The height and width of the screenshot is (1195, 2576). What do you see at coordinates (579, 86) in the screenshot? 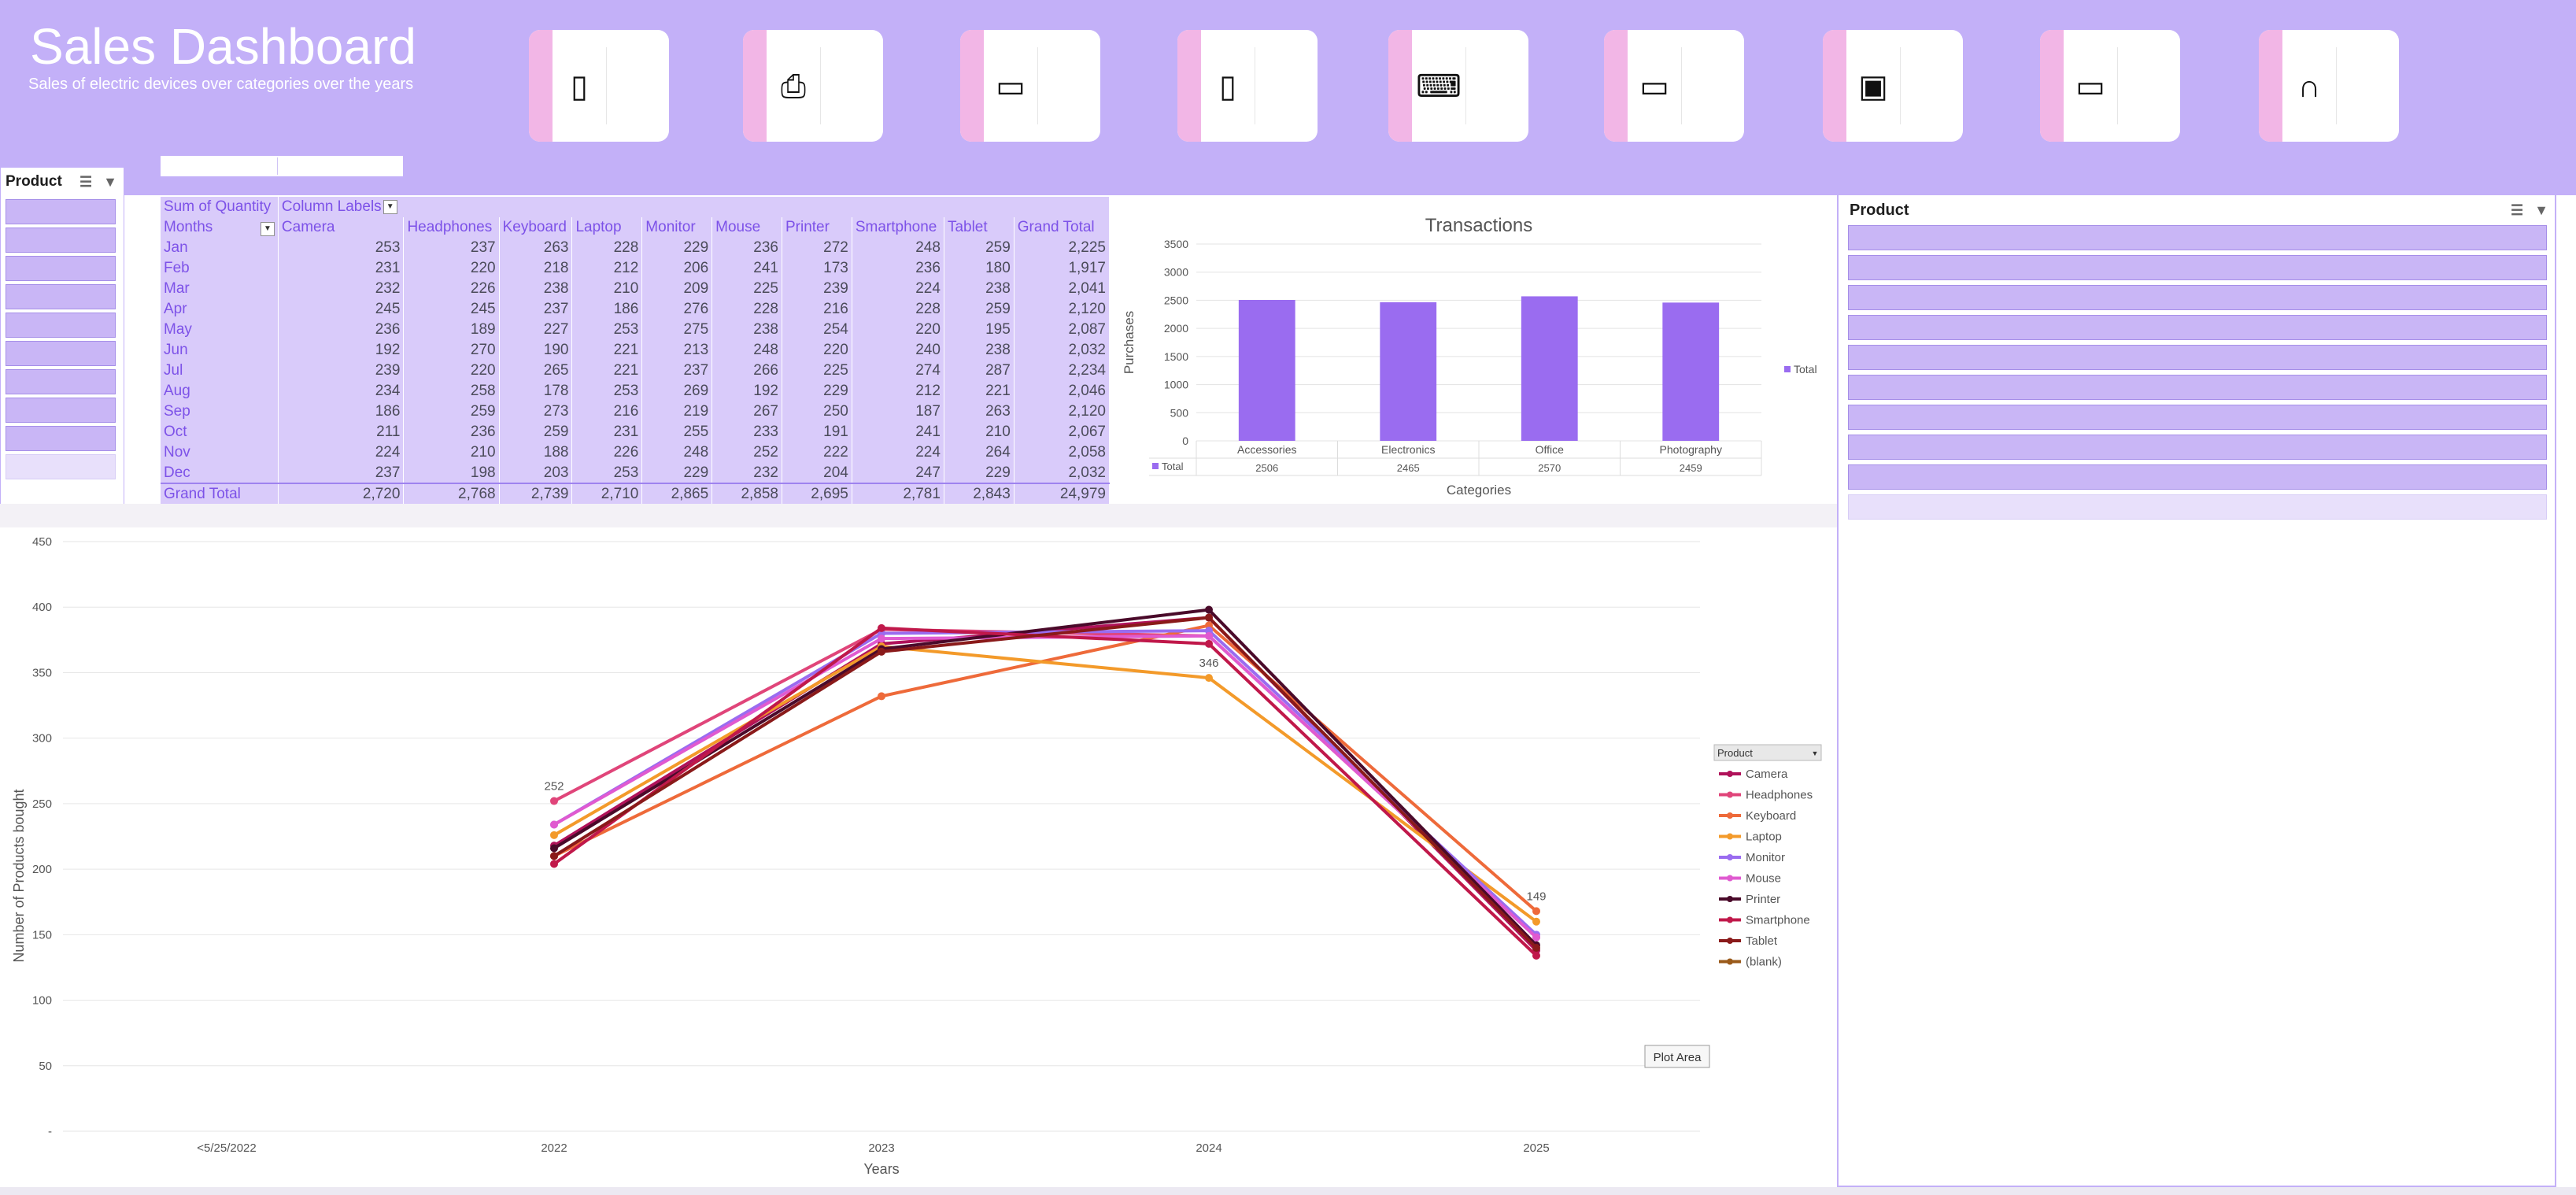
I see `mouse-icon: ▯` at bounding box center [579, 86].